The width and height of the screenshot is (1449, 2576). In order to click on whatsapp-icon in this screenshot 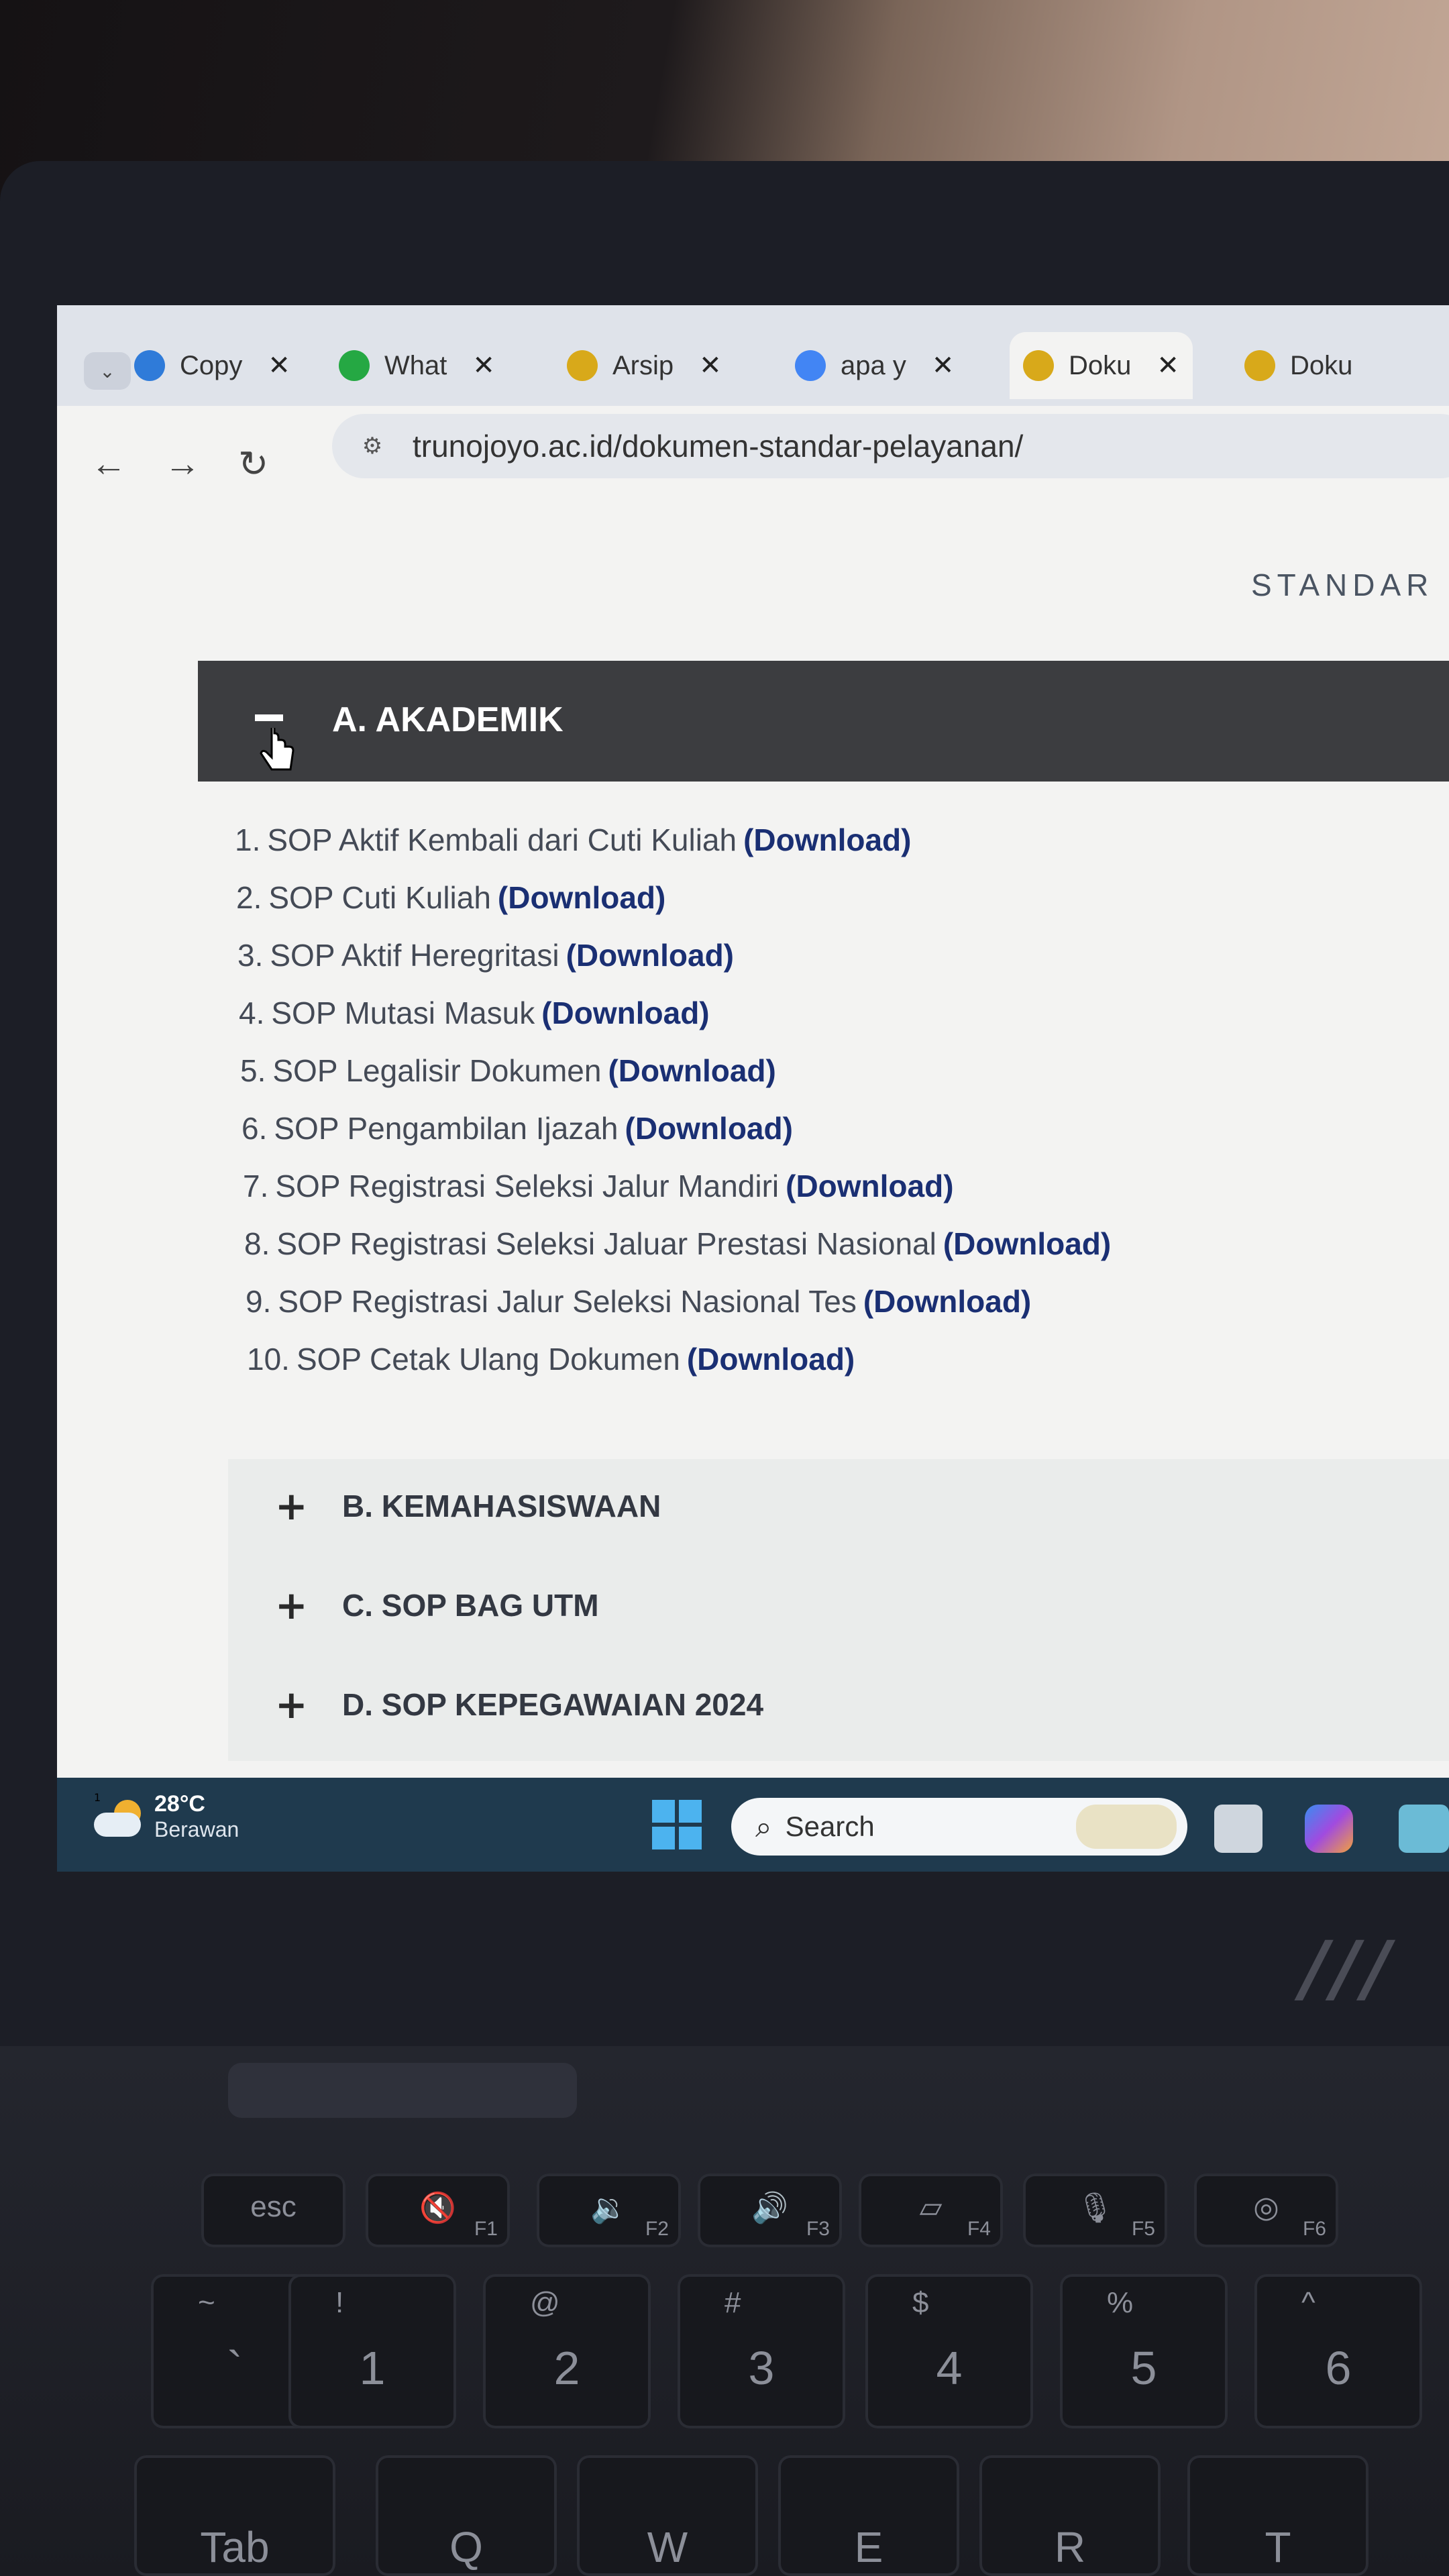, I will do `click(354, 365)`.